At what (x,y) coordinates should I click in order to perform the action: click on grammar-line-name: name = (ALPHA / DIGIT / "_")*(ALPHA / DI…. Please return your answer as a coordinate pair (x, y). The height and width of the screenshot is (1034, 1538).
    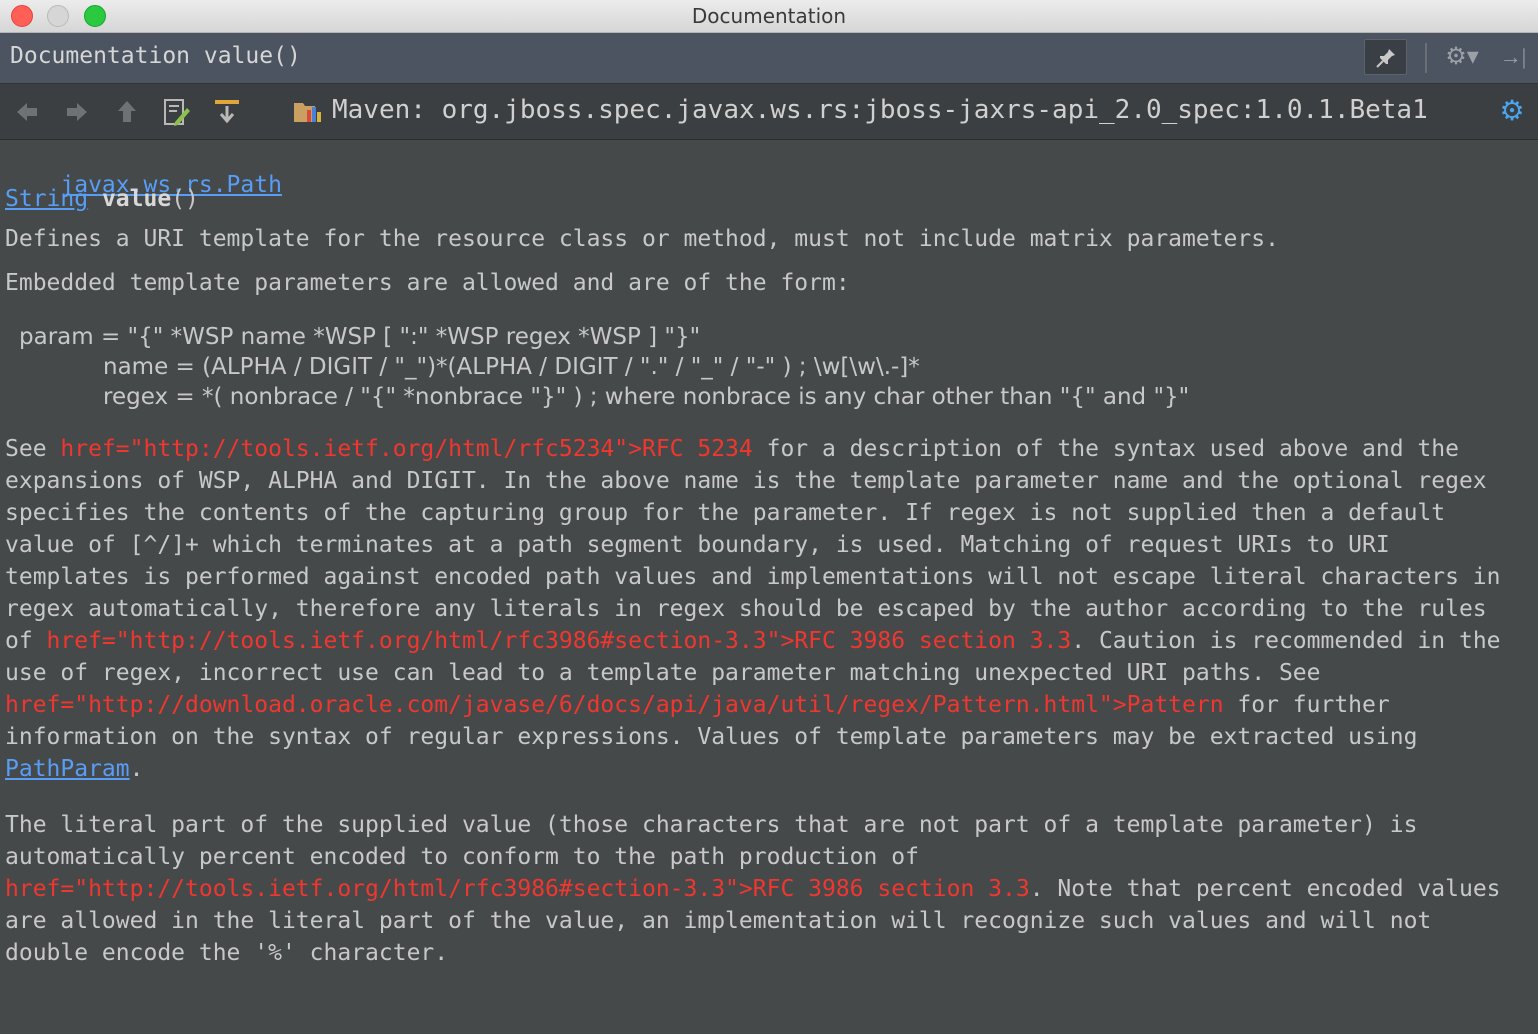
    Looking at the image, I should click on (511, 367).